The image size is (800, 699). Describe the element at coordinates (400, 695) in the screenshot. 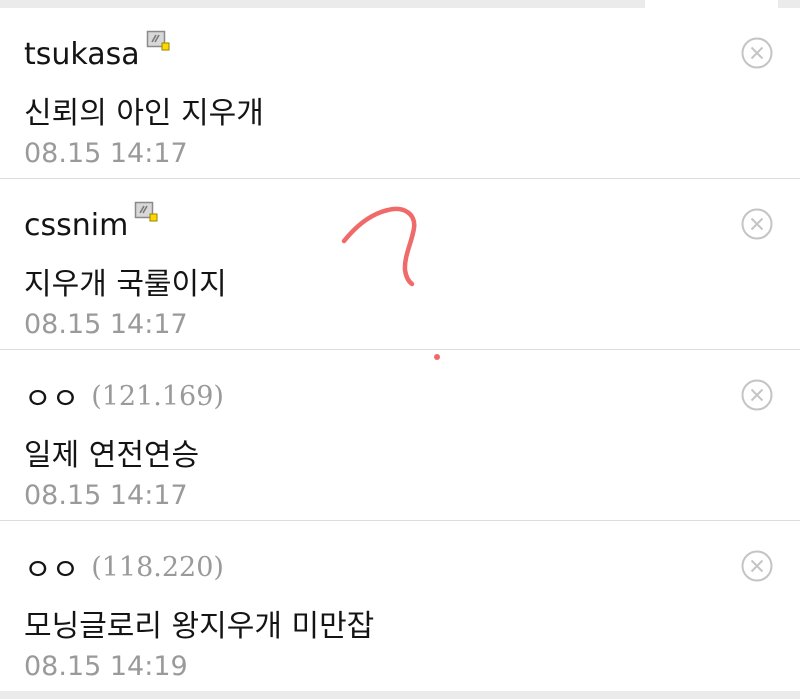

I see `bottom-divider-strip` at that location.